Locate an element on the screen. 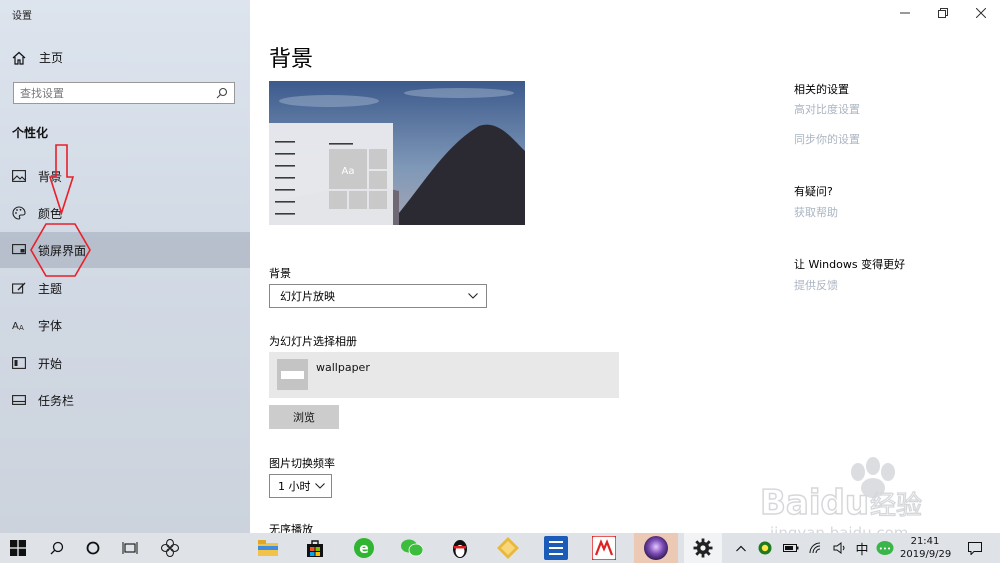 This screenshot has height=563, width=1000. minimize-button is located at coordinates (905, 13).